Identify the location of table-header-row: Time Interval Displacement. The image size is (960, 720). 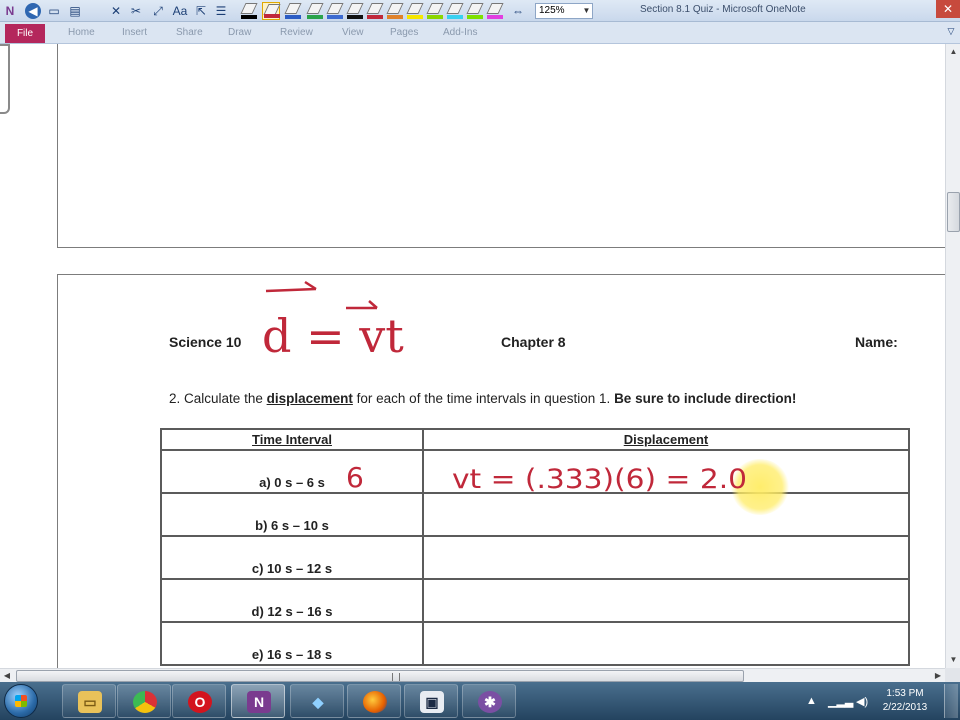
(535, 439).